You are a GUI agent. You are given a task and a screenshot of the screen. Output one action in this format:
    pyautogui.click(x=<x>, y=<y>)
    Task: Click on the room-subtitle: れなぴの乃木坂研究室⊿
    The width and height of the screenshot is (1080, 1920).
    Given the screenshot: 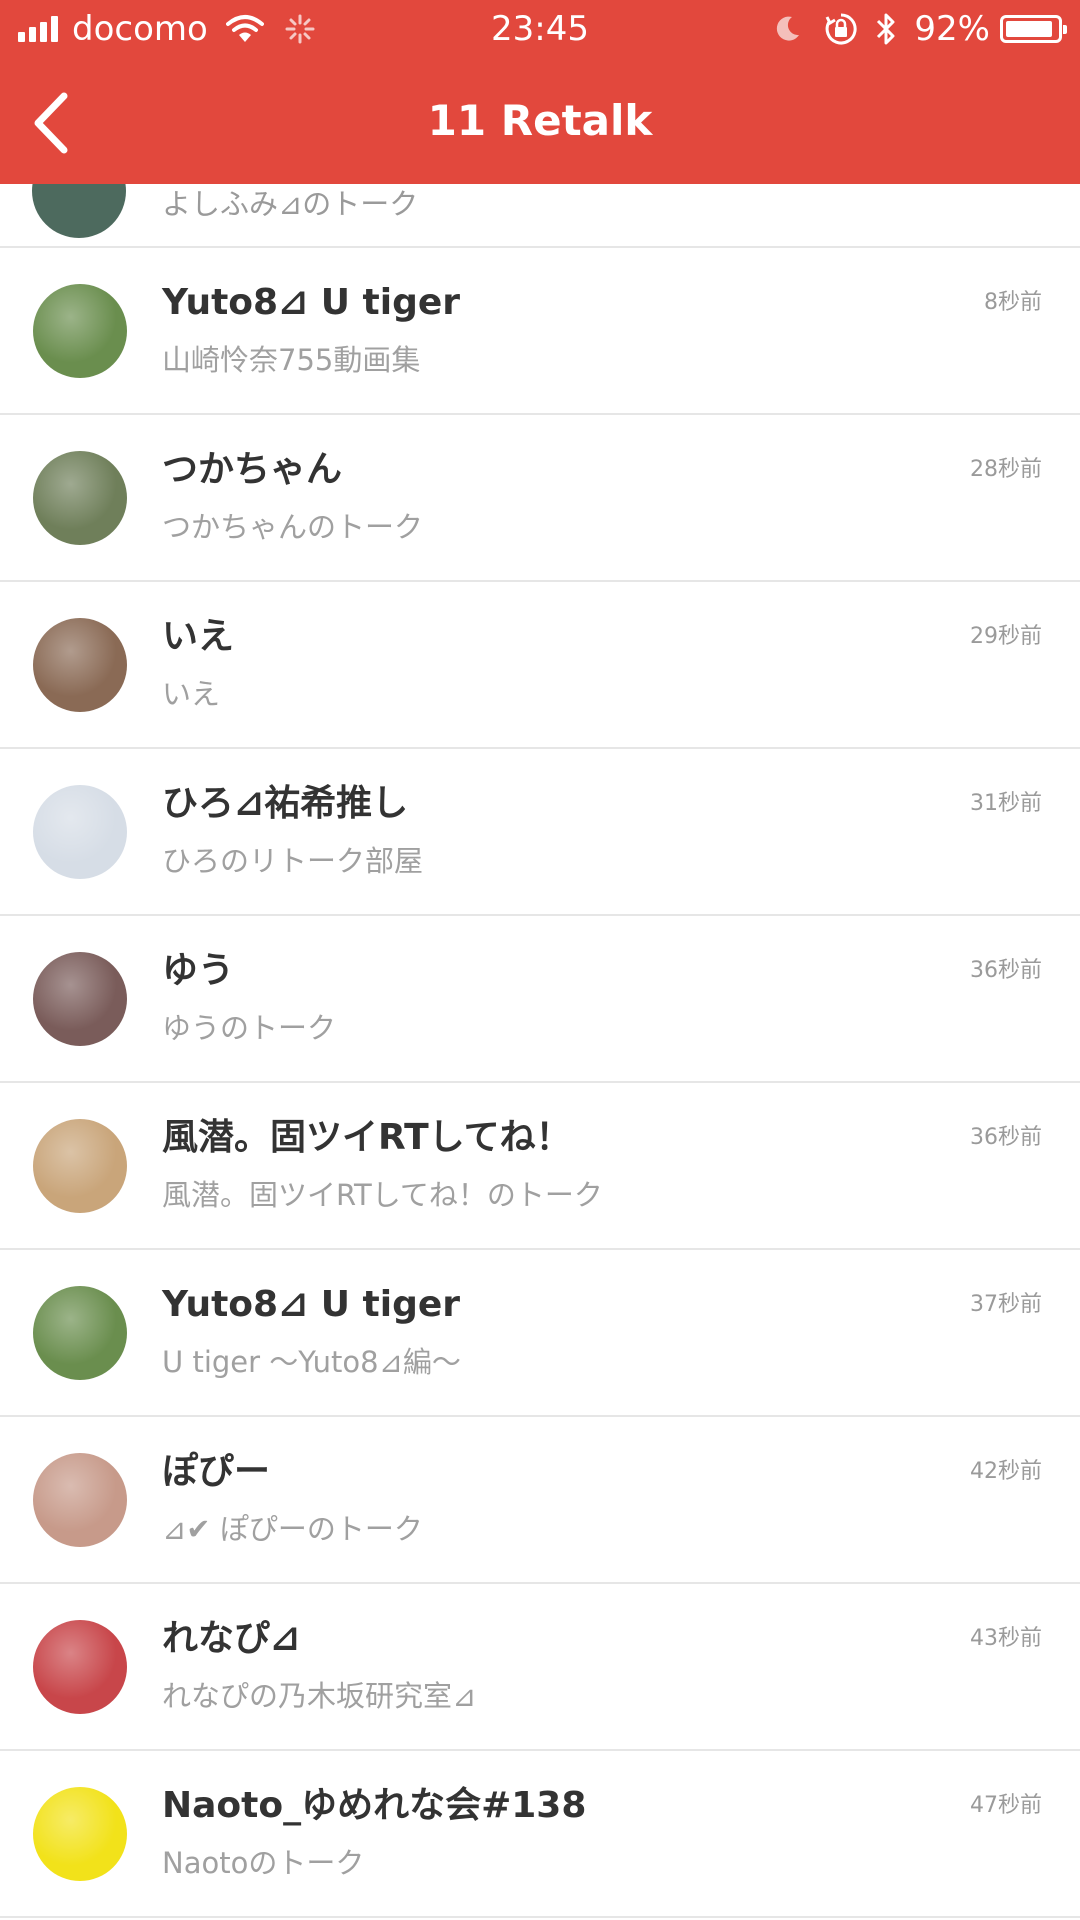 What is the action you would take?
    pyautogui.click(x=319, y=1696)
    